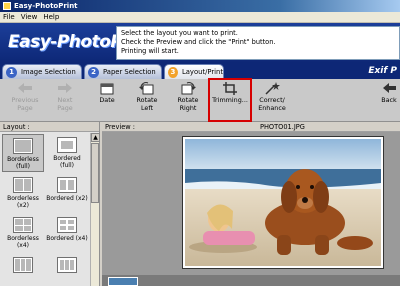 The height and width of the screenshot is (286, 400). I want to click on layout-borderless-x2: Borderless (x2), so click(23, 193).